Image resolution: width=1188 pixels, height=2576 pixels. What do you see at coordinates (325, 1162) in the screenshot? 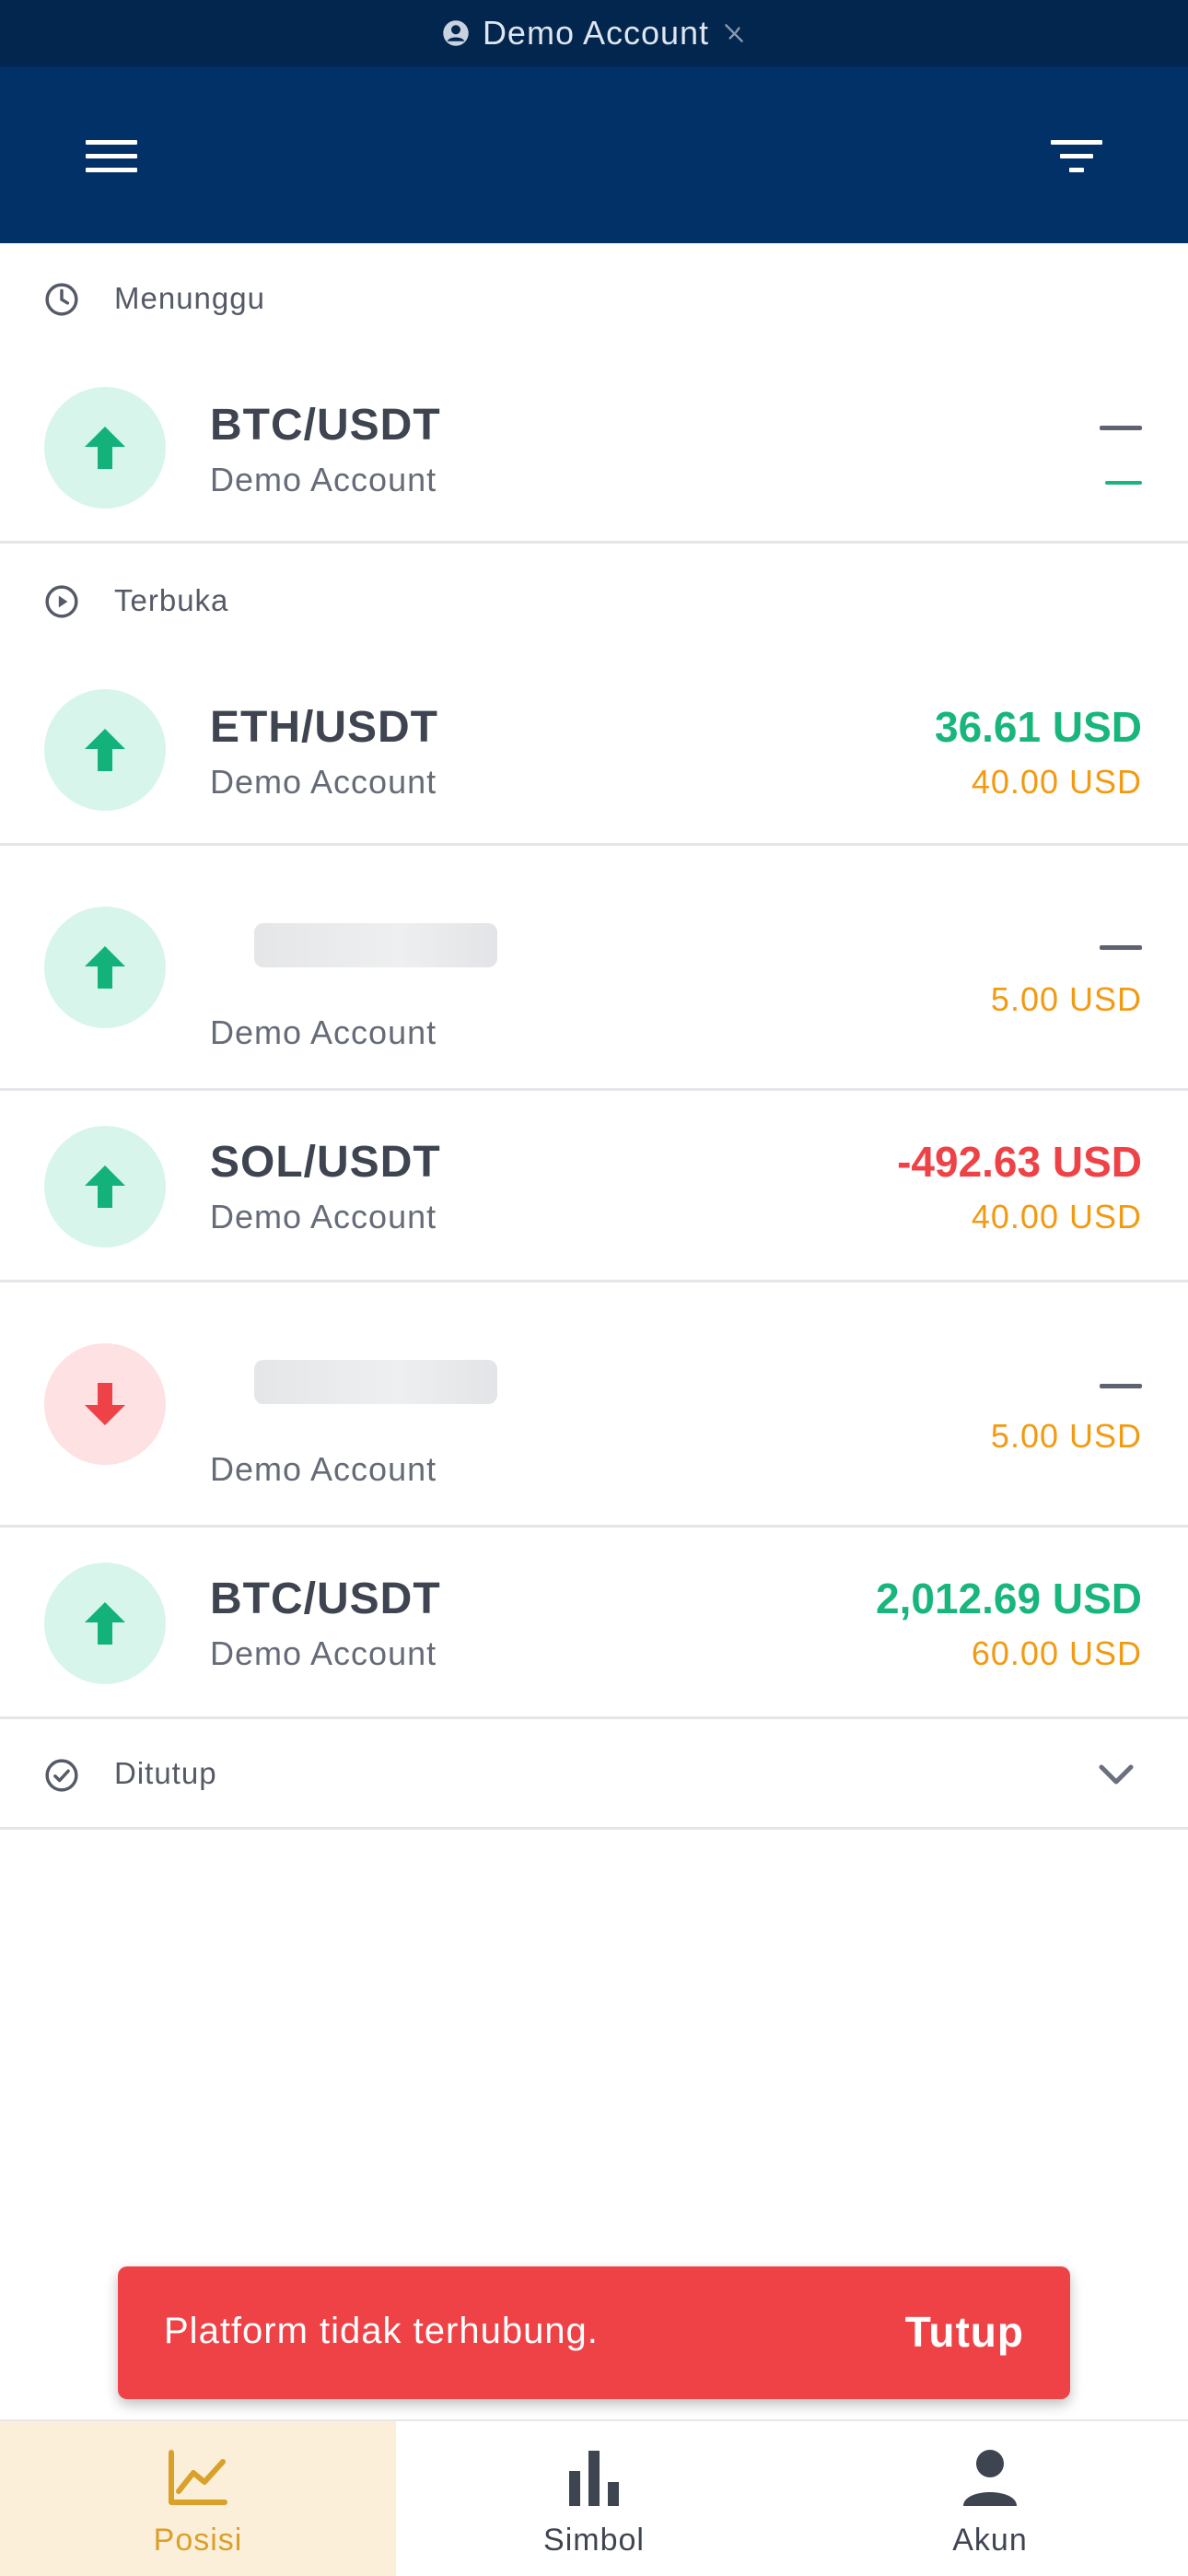
I see `position-symbol: SOL/USDT` at bounding box center [325, 1162].